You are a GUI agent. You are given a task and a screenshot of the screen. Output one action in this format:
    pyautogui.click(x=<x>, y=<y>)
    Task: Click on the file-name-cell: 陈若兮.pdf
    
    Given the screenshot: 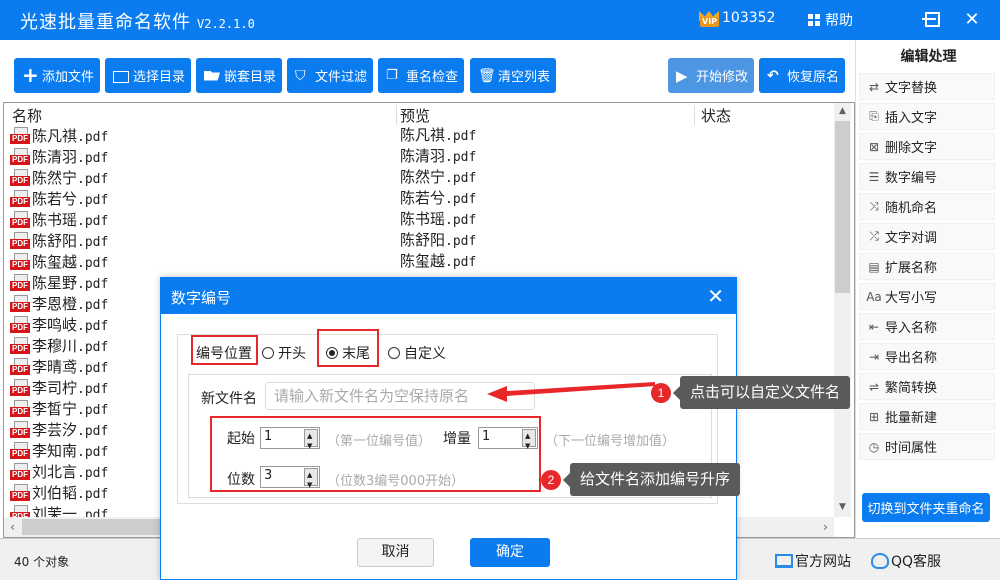 What is the action you would take?
    pyautogui.click(x=59, y=198)
    